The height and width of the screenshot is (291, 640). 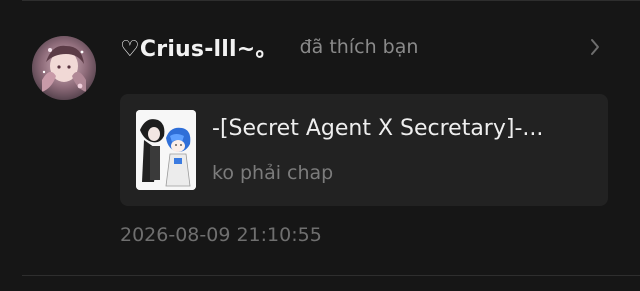 I want to click on chevron-right-icon, so click(x=595, y=47).